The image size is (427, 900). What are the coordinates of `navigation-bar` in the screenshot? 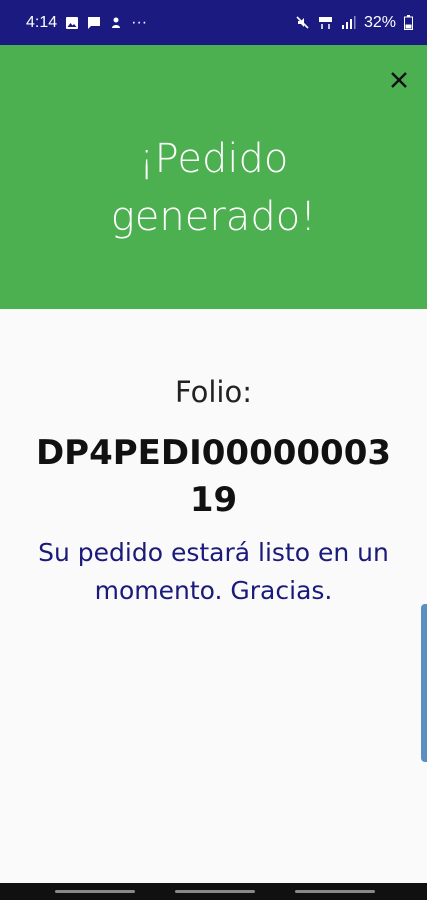 It's located at (213, 891).